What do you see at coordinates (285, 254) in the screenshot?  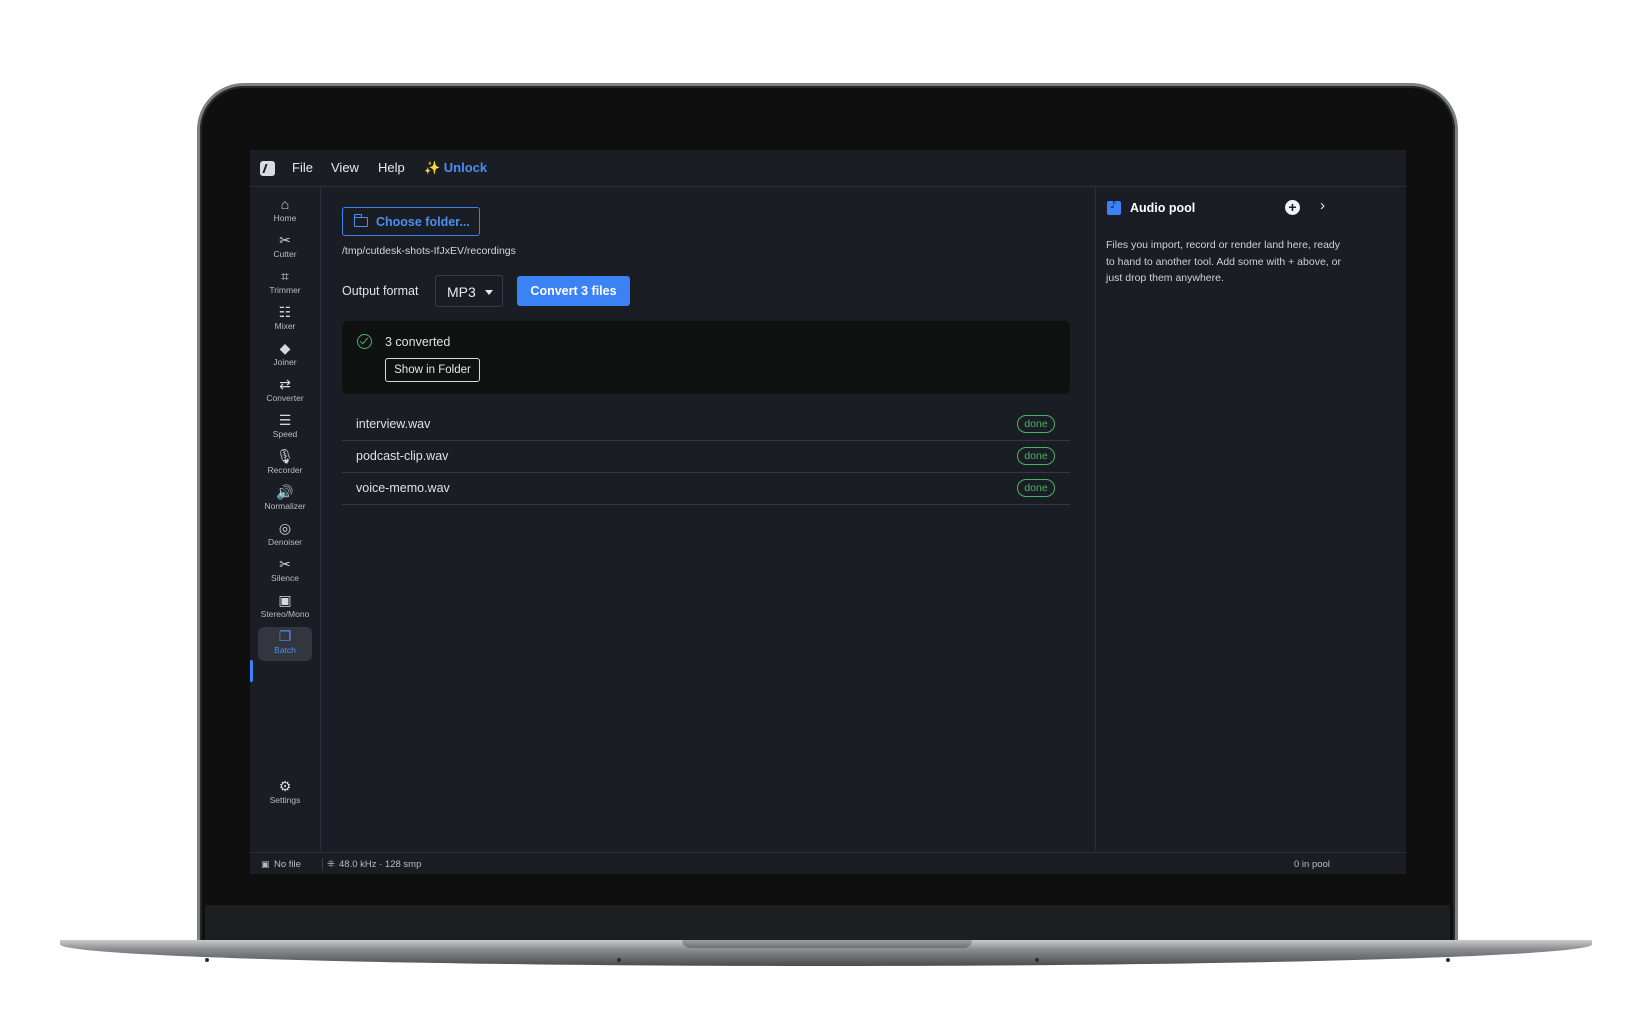 I see `sidebar-item-label: Cutter` at bounding box center [285, 254].